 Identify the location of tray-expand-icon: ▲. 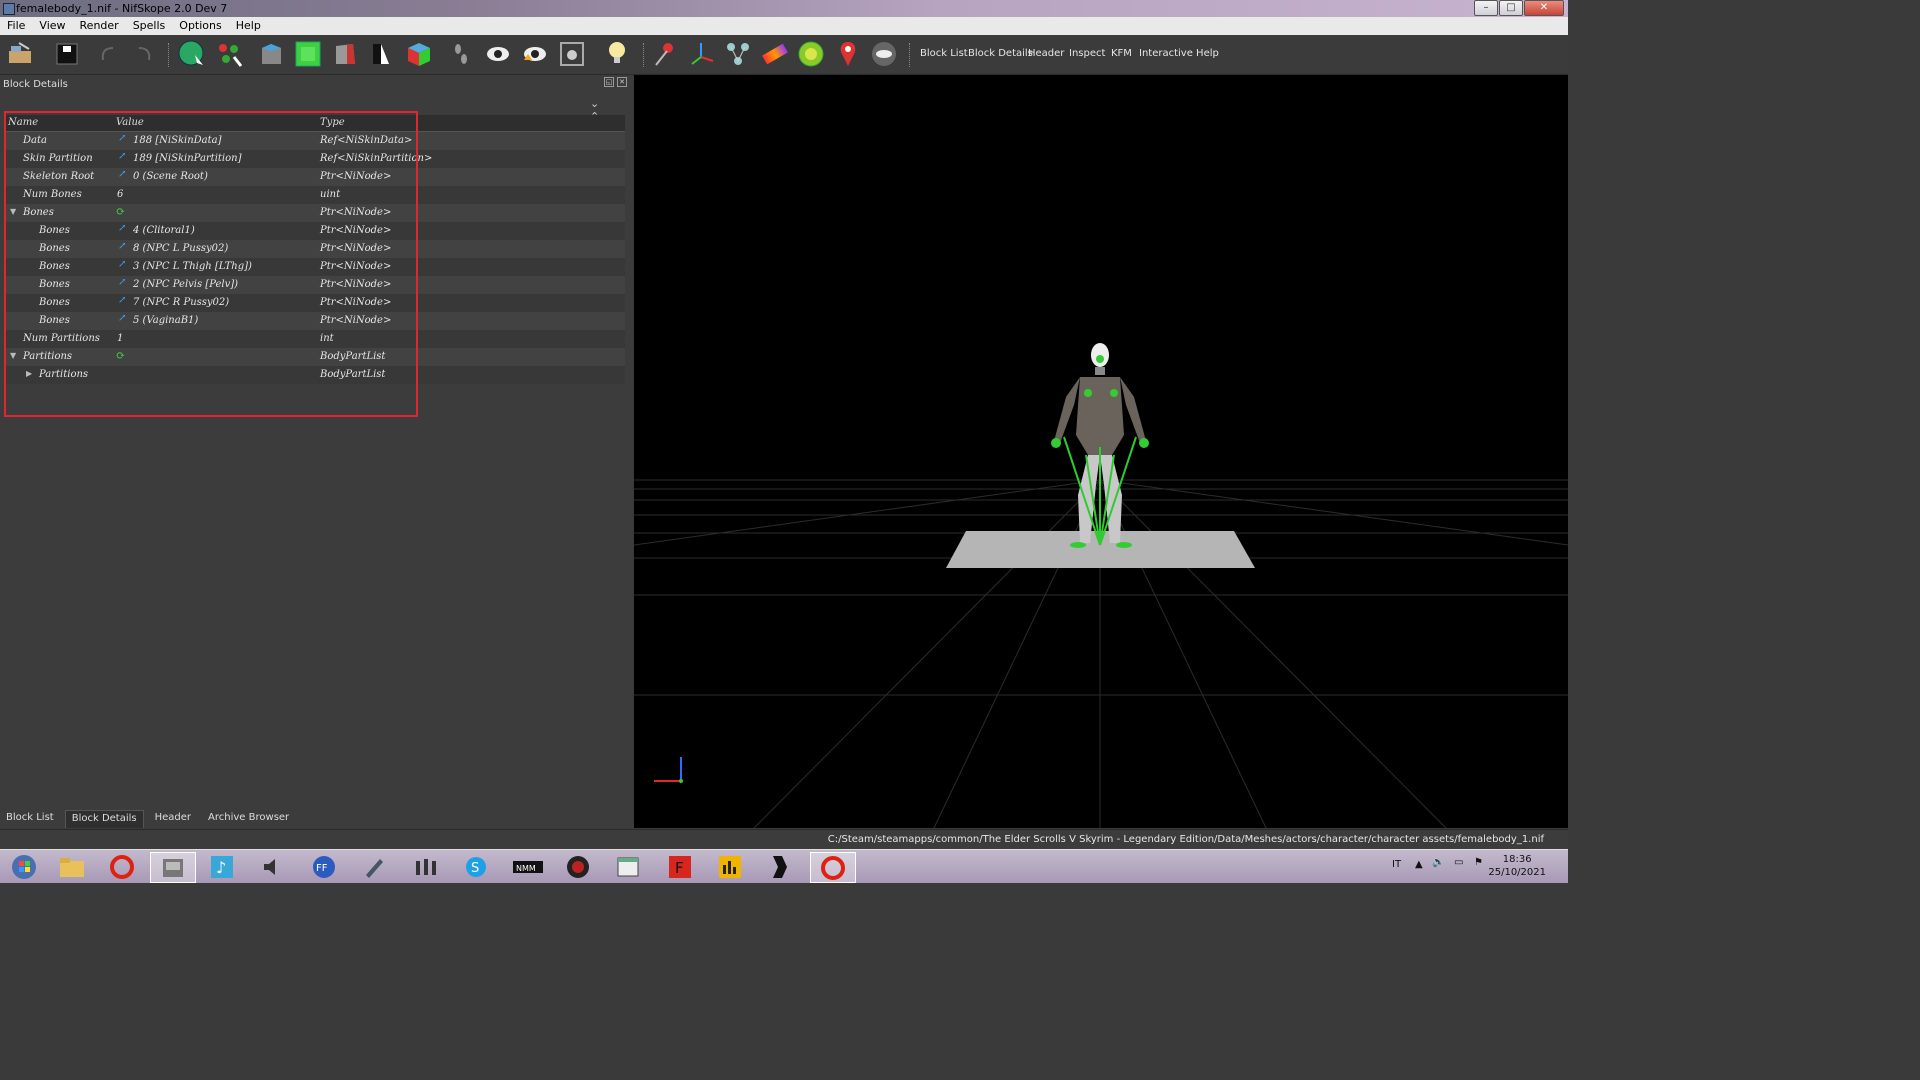
(1419, 864).